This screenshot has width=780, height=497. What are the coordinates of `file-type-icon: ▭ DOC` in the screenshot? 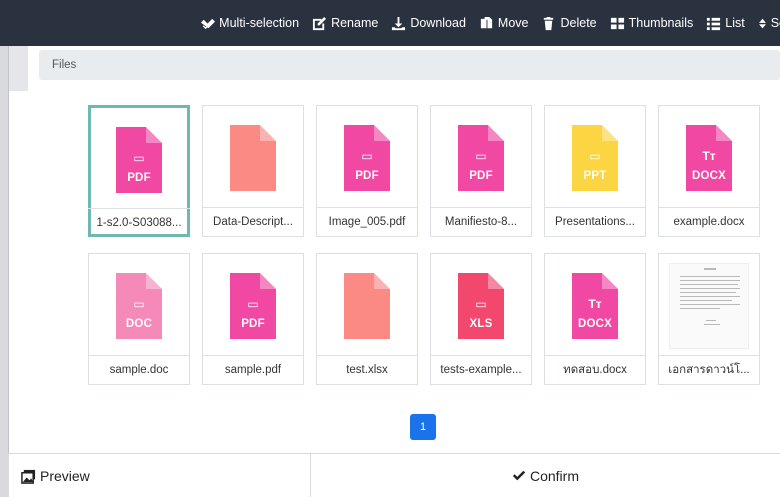 It's located at (139, 305).